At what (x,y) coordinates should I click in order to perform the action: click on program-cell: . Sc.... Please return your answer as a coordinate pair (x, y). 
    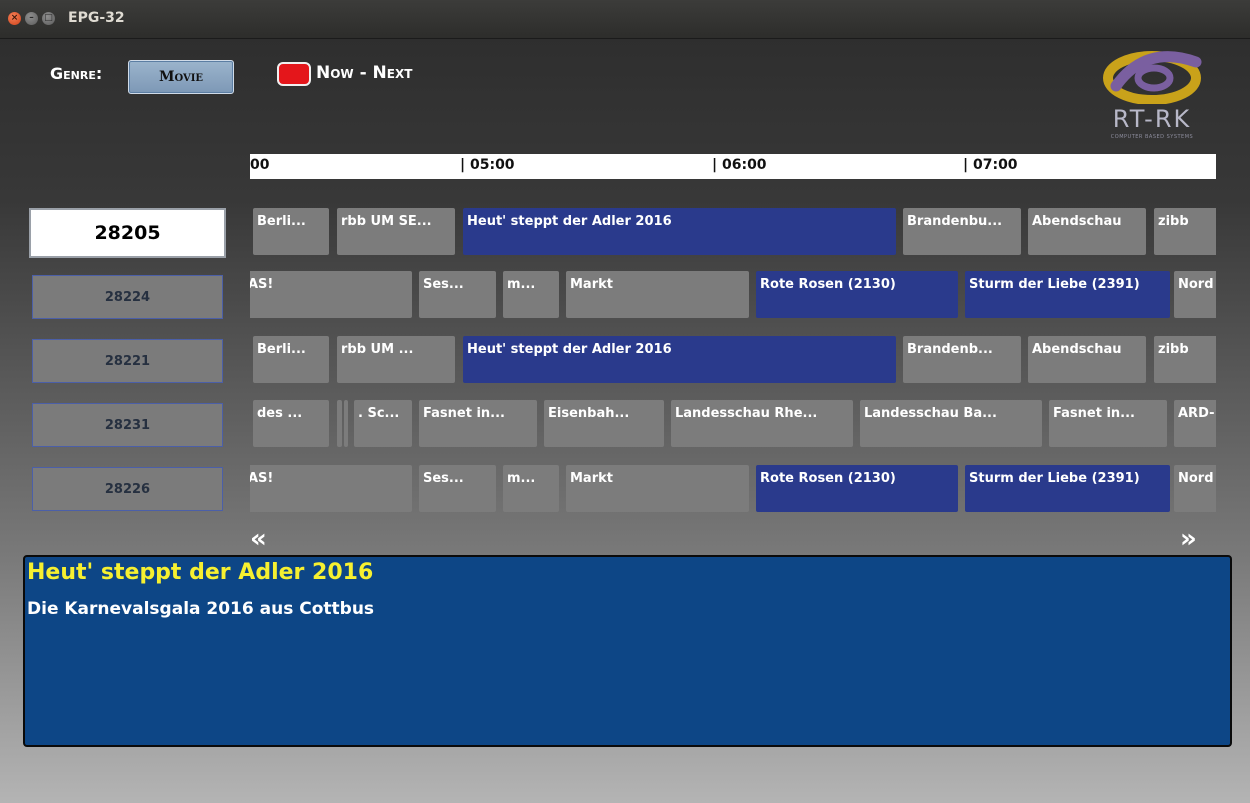
    Looking at the image, I should click on (383, 423).